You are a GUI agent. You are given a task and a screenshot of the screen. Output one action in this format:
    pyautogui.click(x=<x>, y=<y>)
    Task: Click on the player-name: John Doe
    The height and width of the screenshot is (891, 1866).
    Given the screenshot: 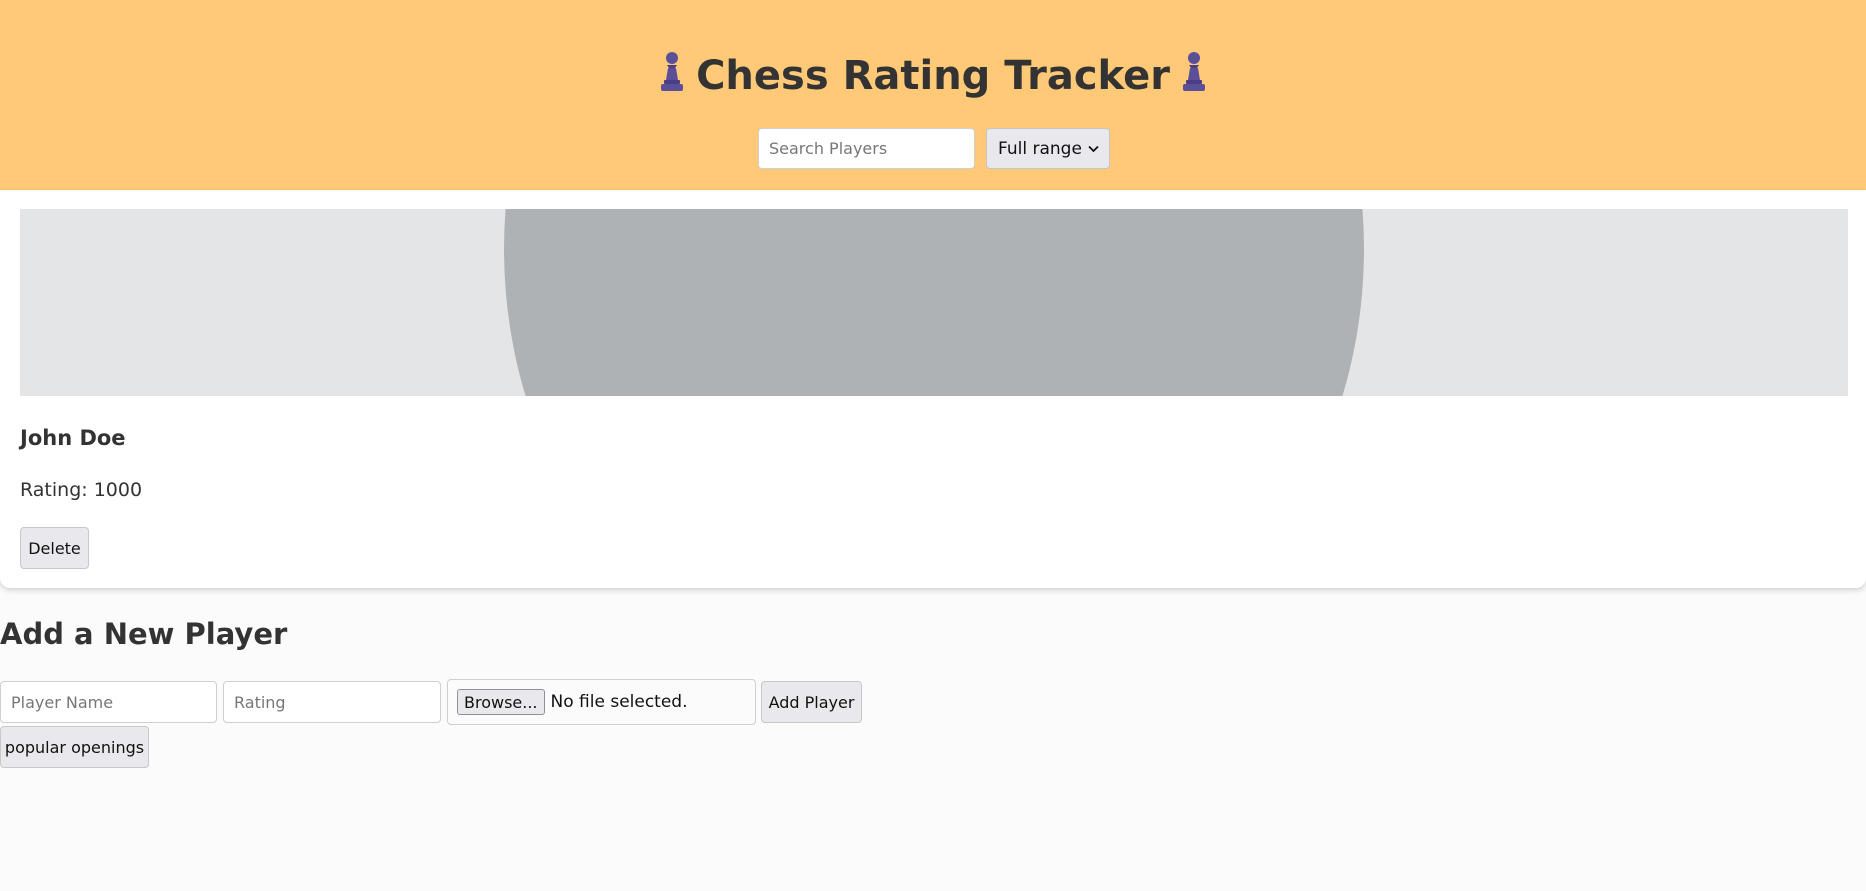 What is the action you would take?
    pyautogui.click(x=73, y=438)
    